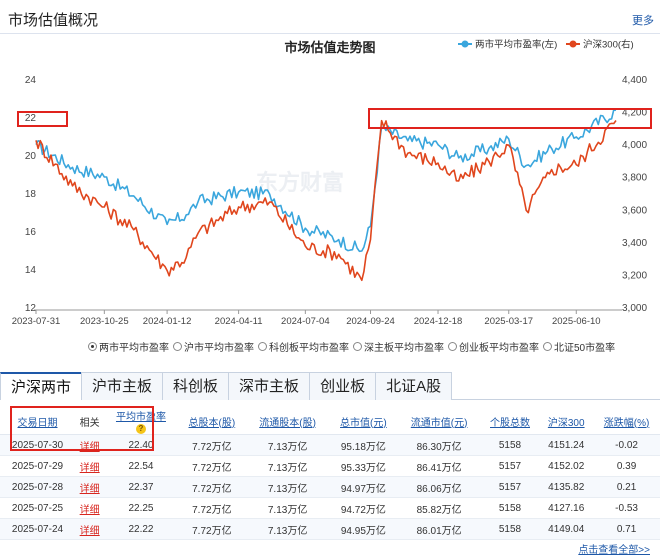 This screenshot has width=660, height=557. I want to click on table-cell-6: 85.82万亿, so click(439, 508).